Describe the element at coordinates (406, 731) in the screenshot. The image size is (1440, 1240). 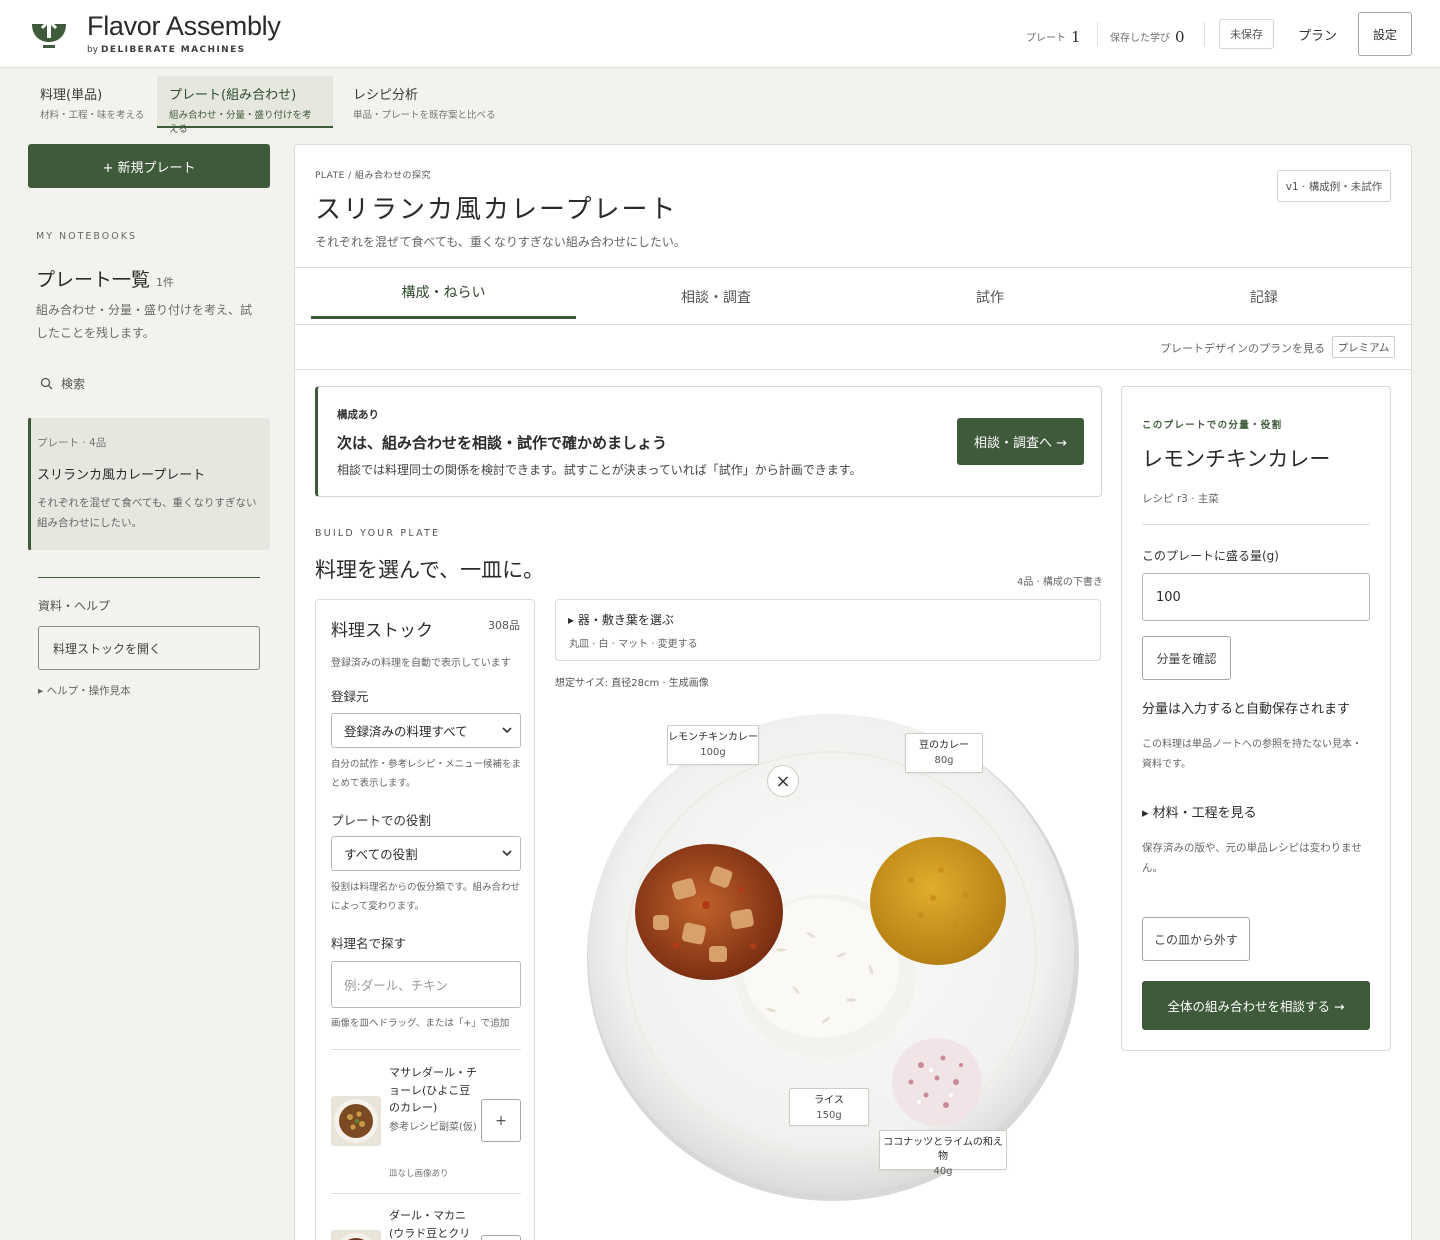
I see `source-value: 登録済みの料理すべて` at that location.